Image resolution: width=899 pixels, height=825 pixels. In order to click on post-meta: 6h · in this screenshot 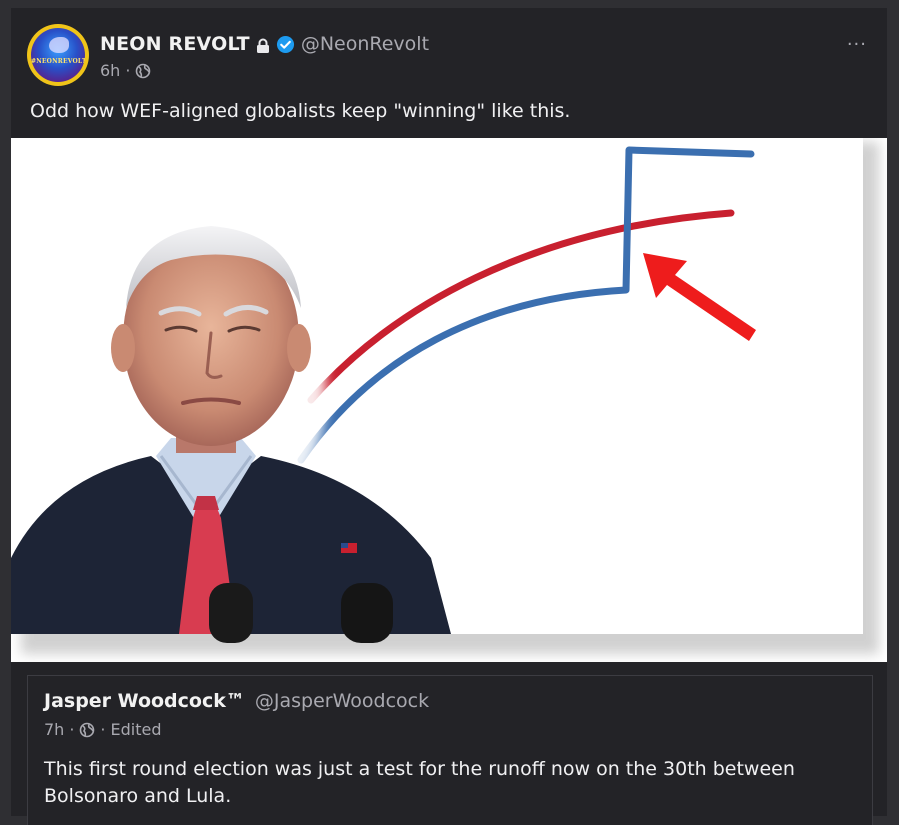, I will do `click(125, 70)`.